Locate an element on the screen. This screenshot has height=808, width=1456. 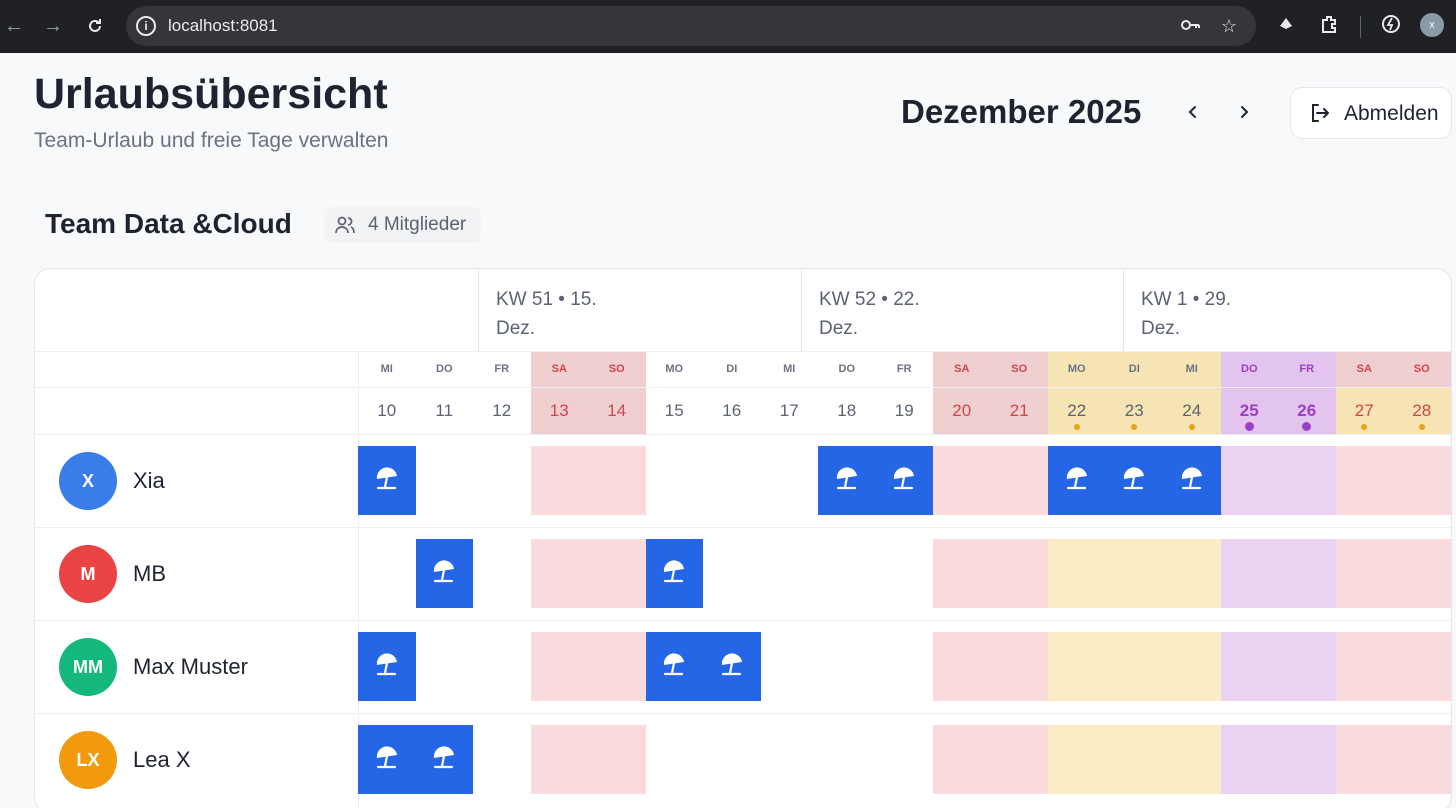
performance-icon is located at coordinates (1391, 26).